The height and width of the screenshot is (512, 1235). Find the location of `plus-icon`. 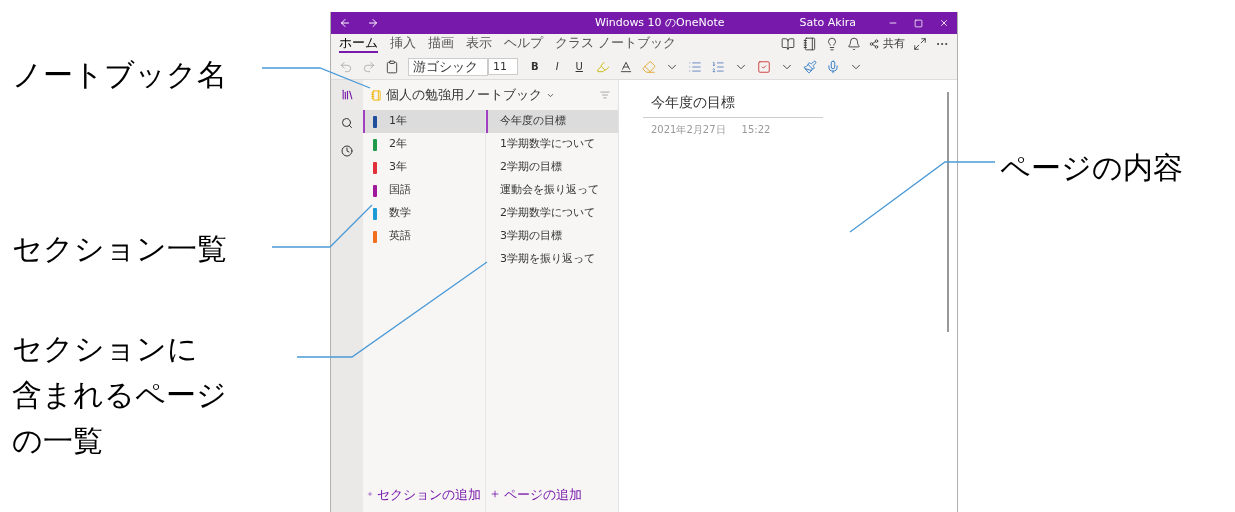

plus-icon is located at coordinates (495, 494).